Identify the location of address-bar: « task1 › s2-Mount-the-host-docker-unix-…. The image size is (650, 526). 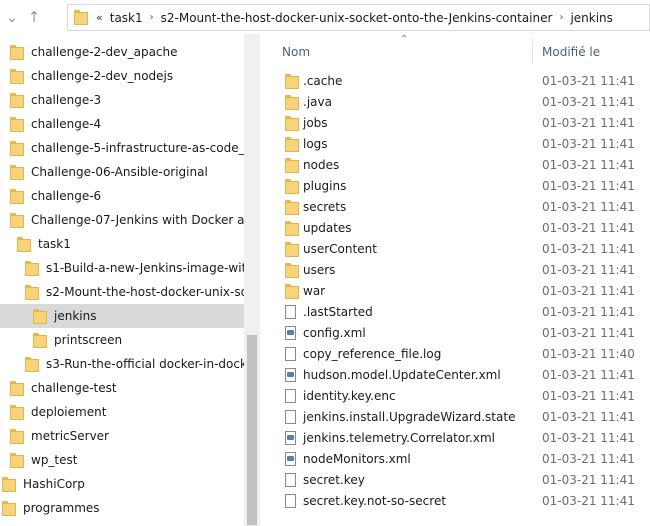
(358, 17).